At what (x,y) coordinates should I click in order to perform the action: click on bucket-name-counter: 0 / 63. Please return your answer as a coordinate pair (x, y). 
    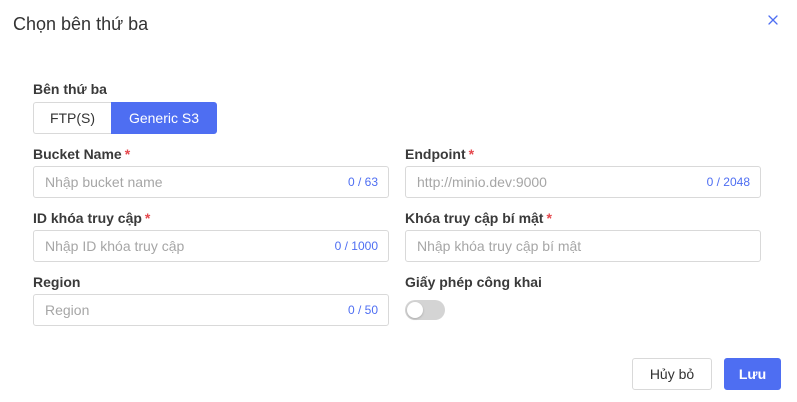
    Looking at the image, I should click on (362, 182).